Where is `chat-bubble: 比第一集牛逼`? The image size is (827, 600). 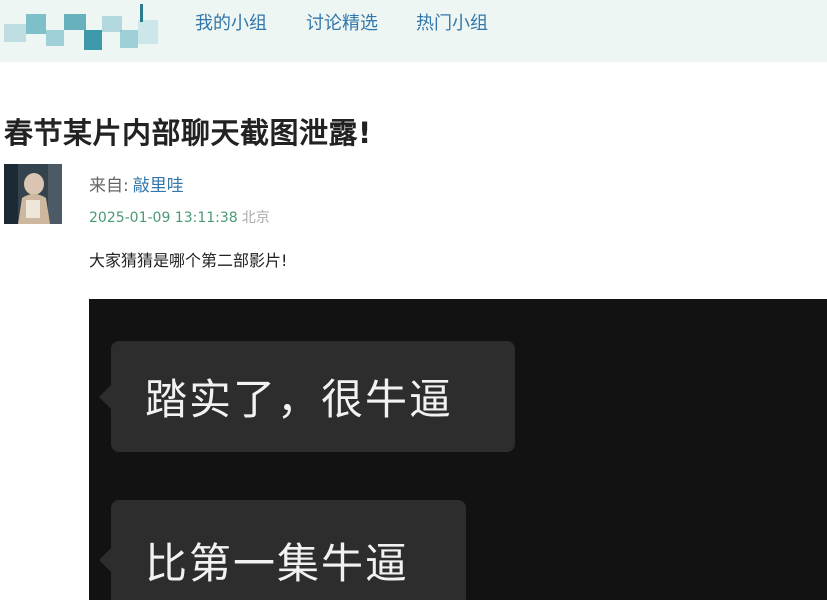 chat-bubble: 比第一集牛逼 is located at coordinates (282, 550).